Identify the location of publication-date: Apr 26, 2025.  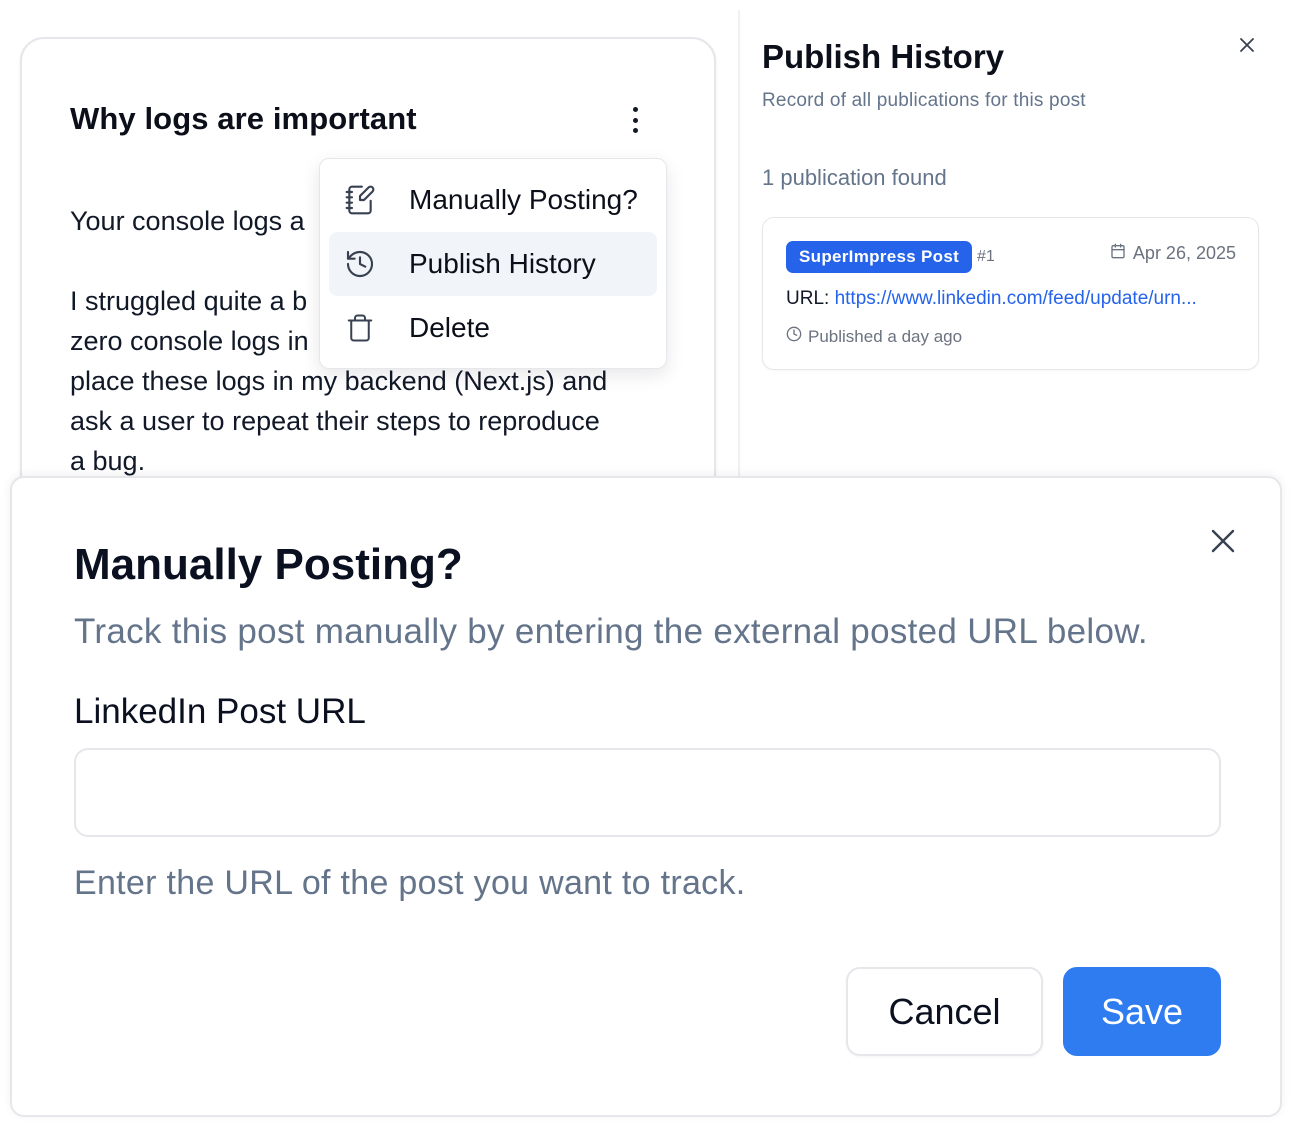
(1173, 253).